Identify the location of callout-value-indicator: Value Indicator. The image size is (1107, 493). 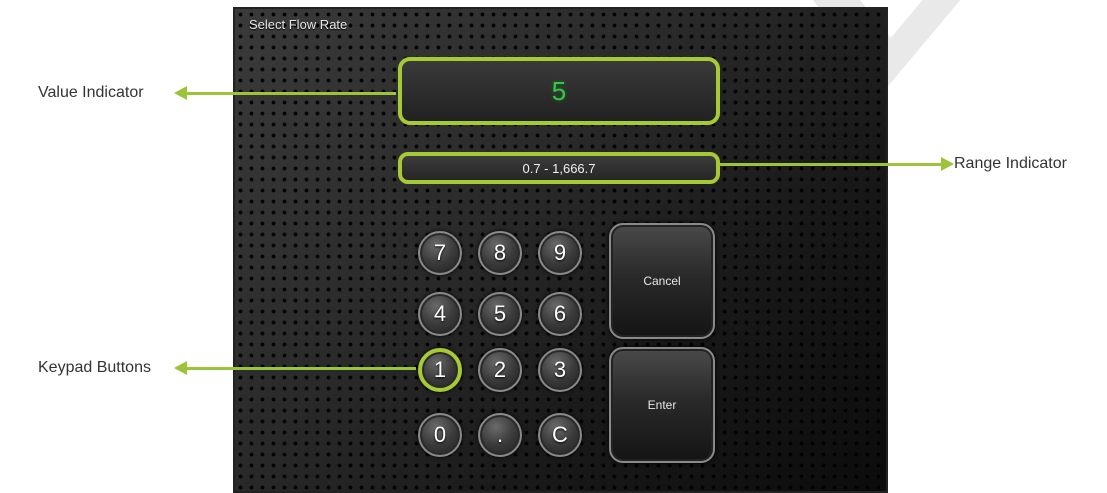
(91, 92).